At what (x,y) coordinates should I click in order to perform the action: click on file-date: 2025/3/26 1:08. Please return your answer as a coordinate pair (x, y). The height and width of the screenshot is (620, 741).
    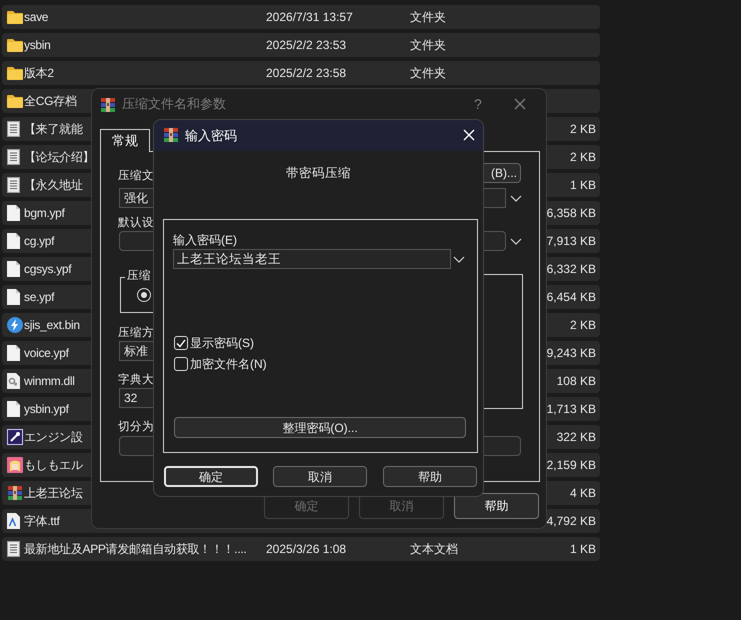
    Looking at the image, I should click on (306, 549).